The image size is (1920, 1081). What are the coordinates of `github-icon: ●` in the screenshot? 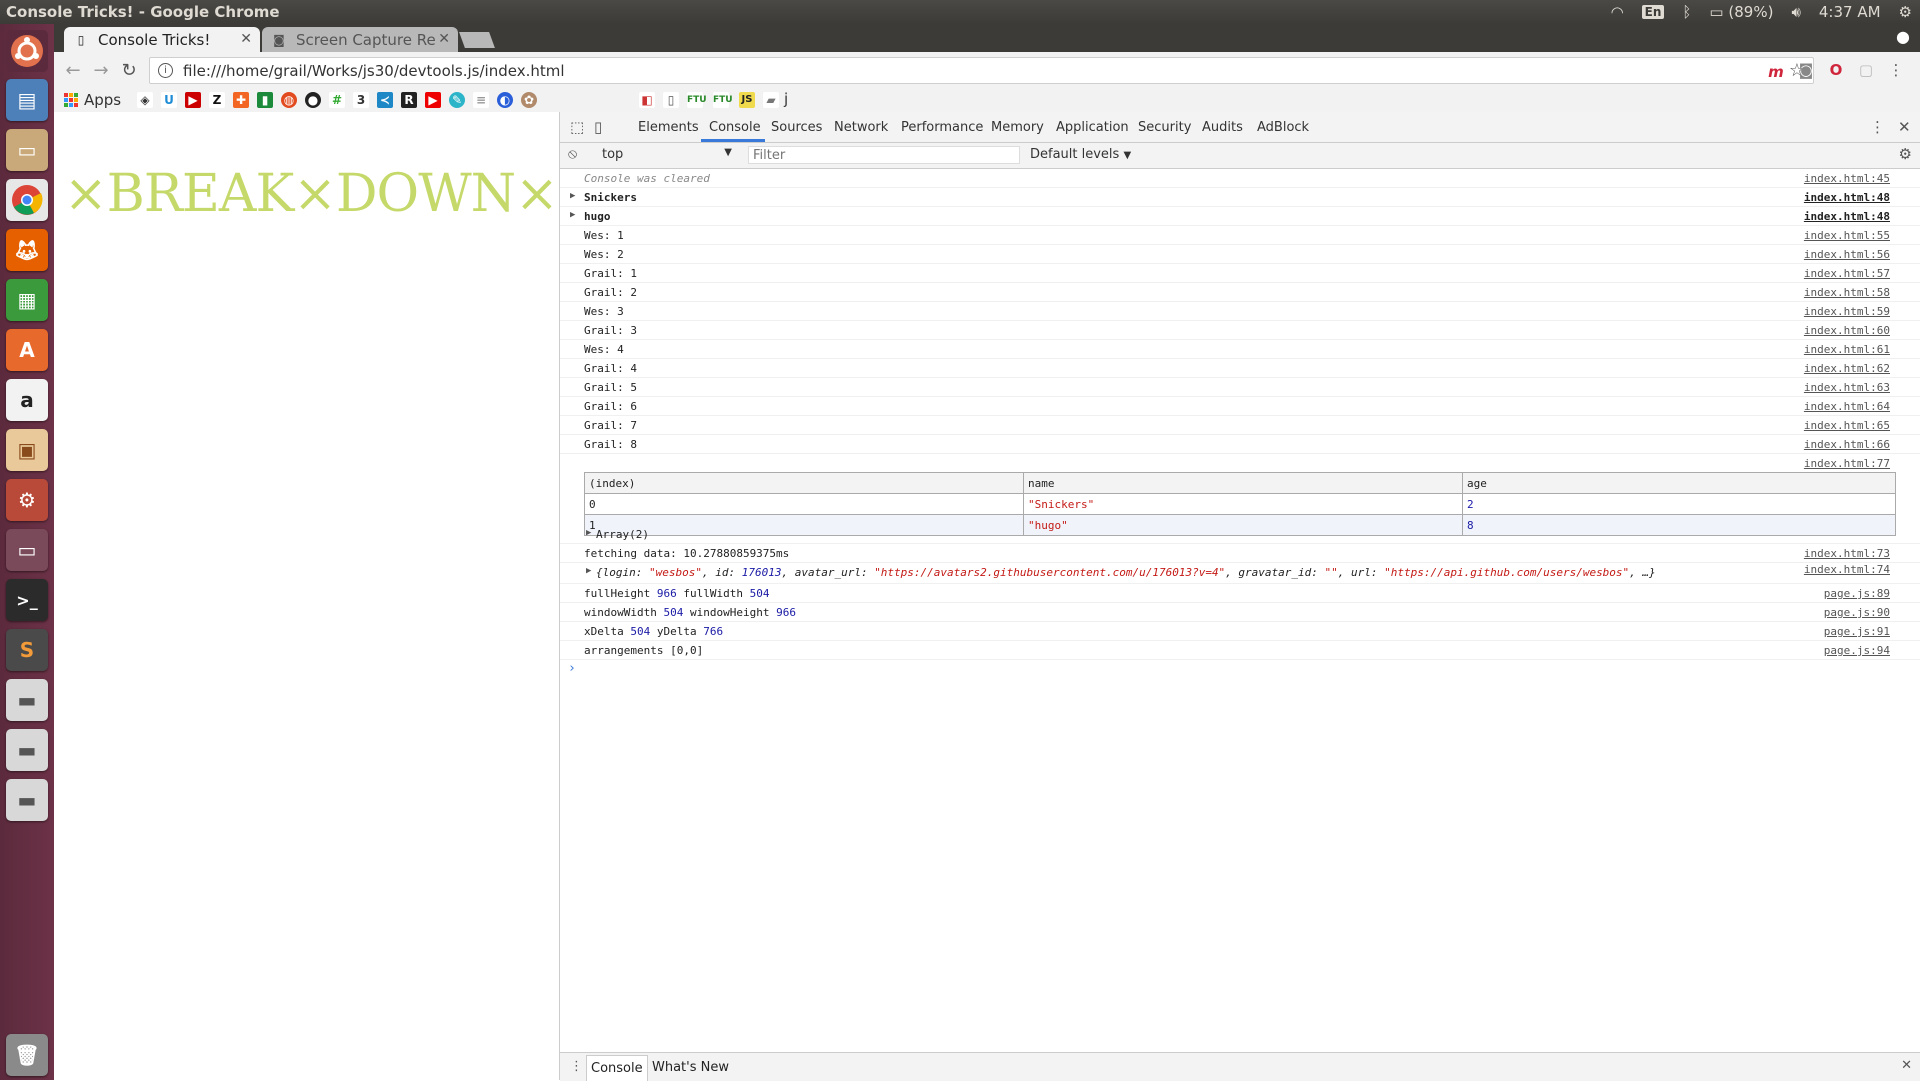 It's located at (313, 100).